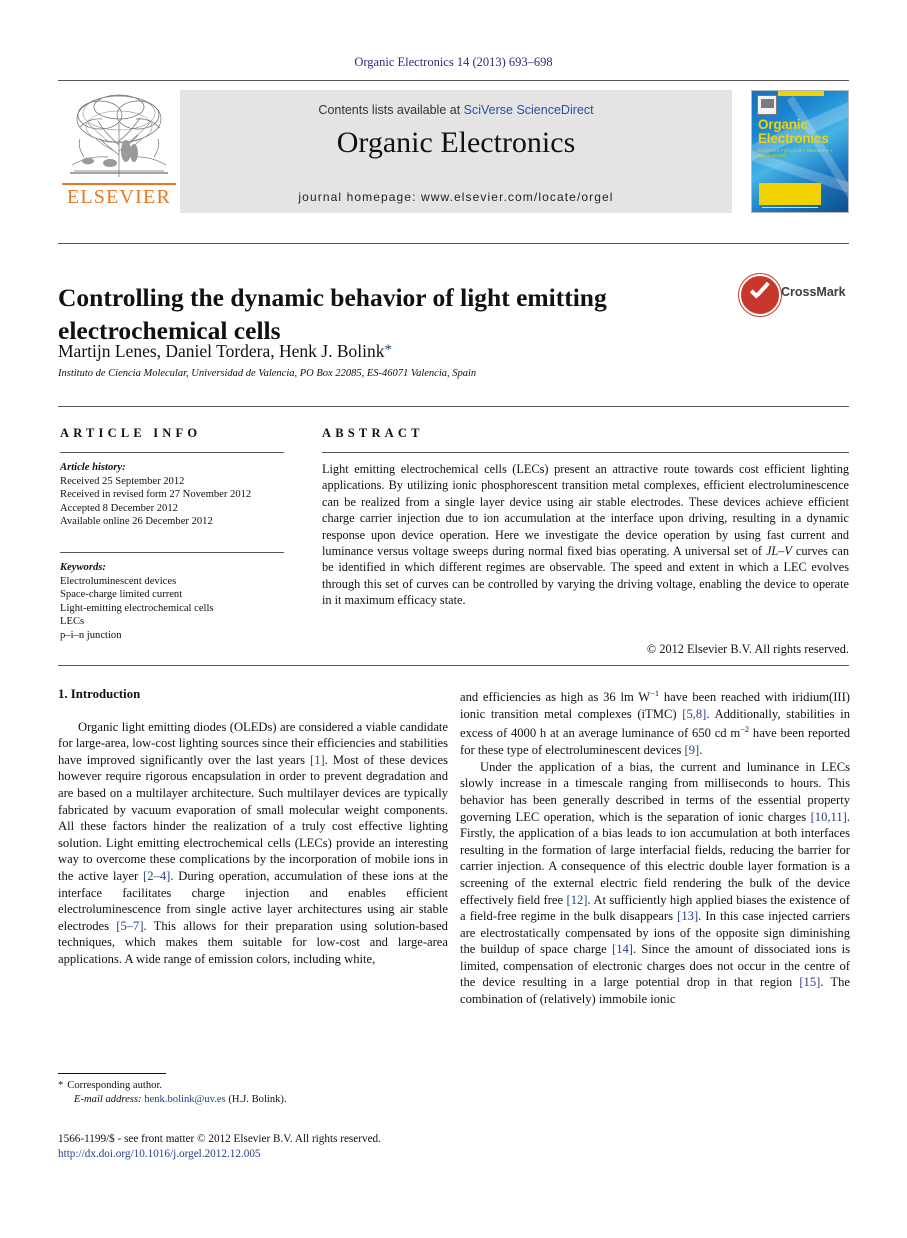 This screenshot has height=1238, width=907. What do you see at coordinates (99, 694) in the screenshot?
I see `section-heading-introduction: 1. Introduction` at bounding box center [99, 694].